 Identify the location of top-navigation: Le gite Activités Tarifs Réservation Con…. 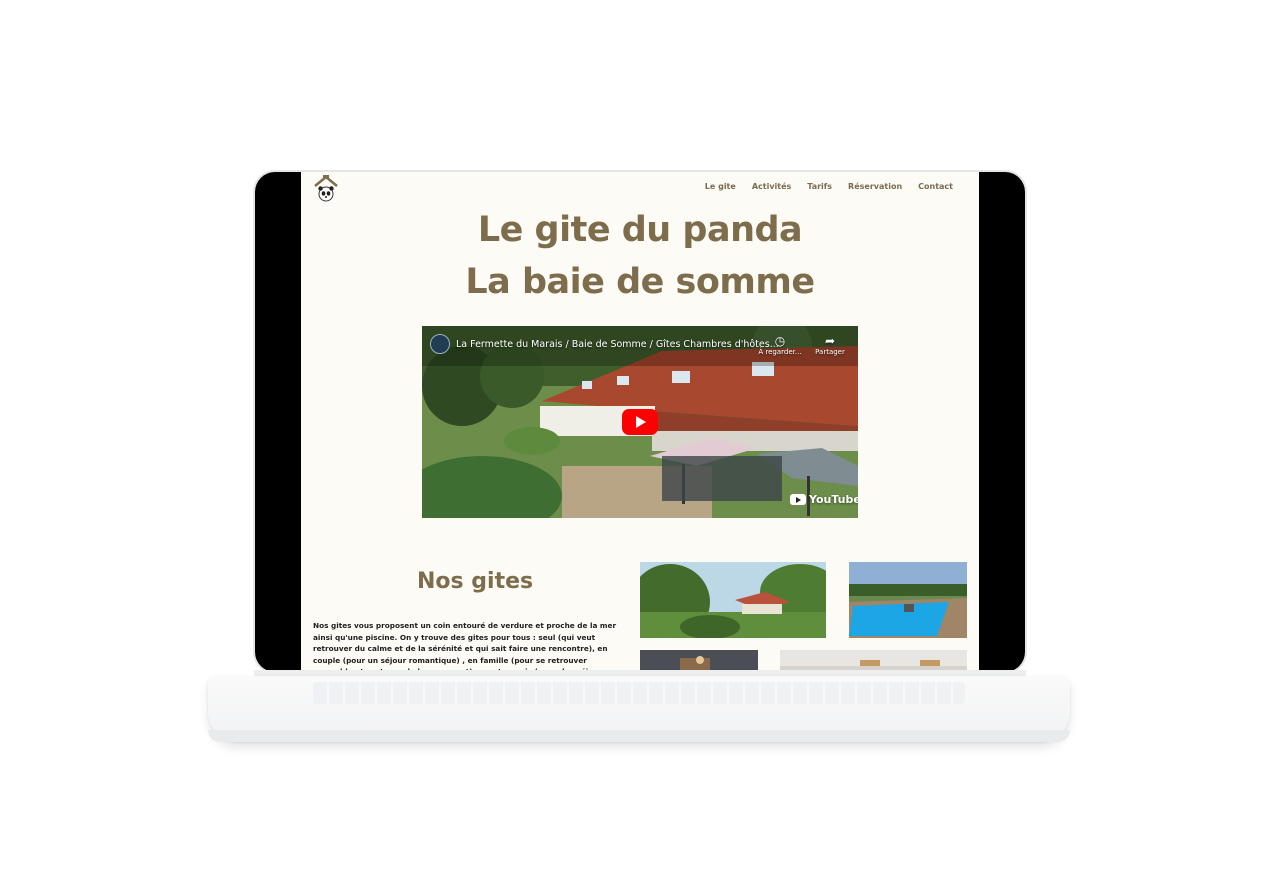
(640, 188).